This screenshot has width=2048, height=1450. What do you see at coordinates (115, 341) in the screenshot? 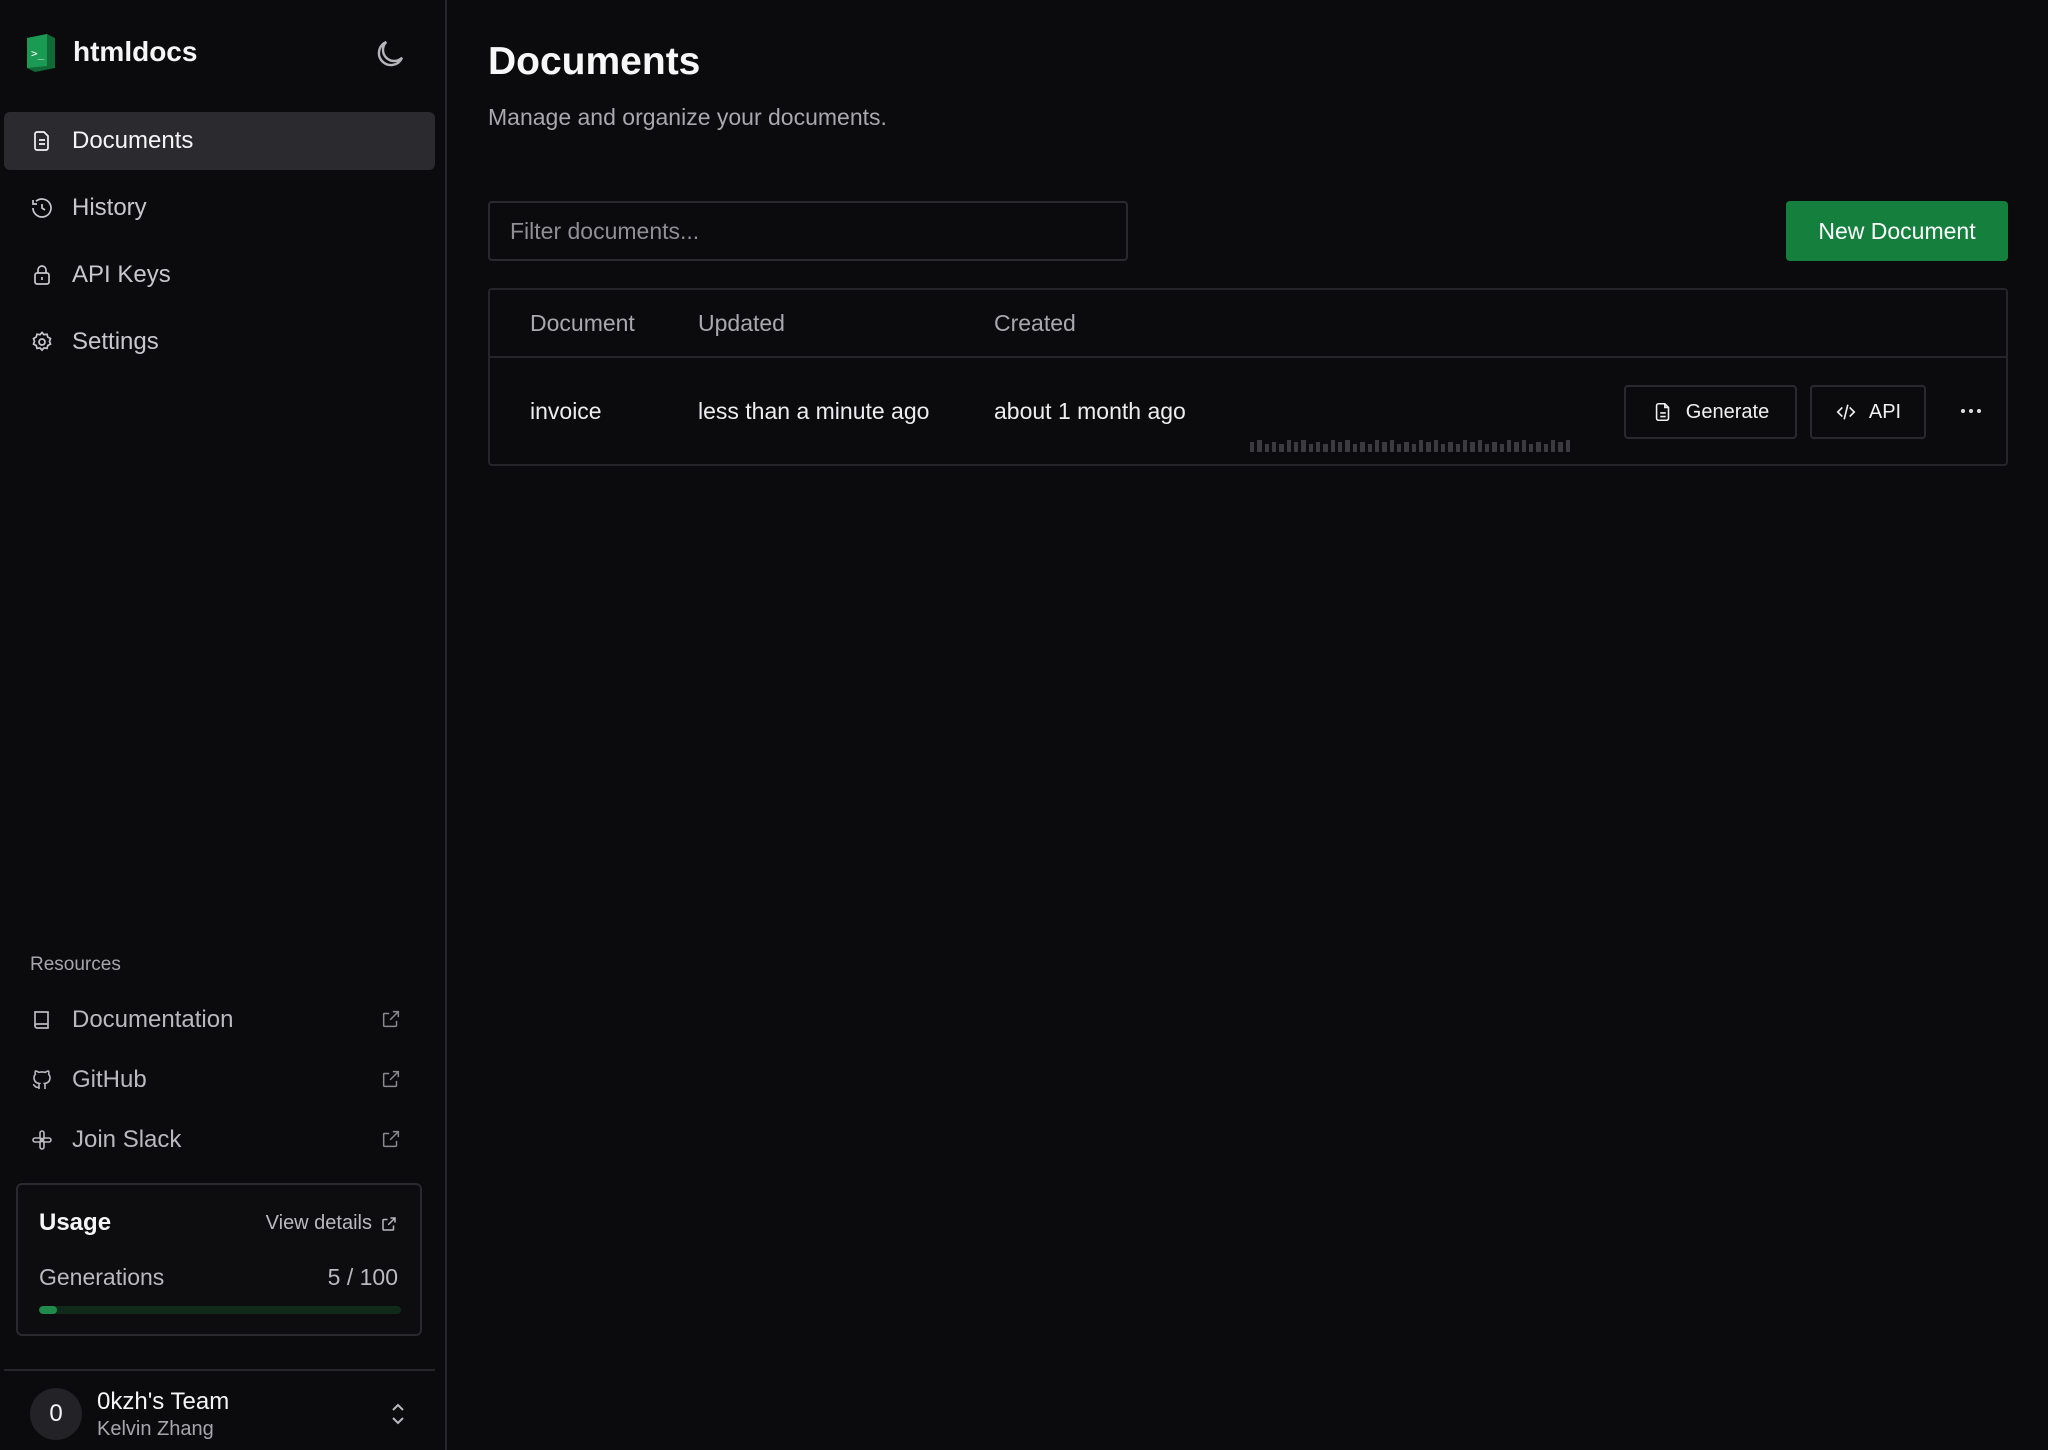
I see `sidebar-item-label: Settings` at bounding box center [115, 341].